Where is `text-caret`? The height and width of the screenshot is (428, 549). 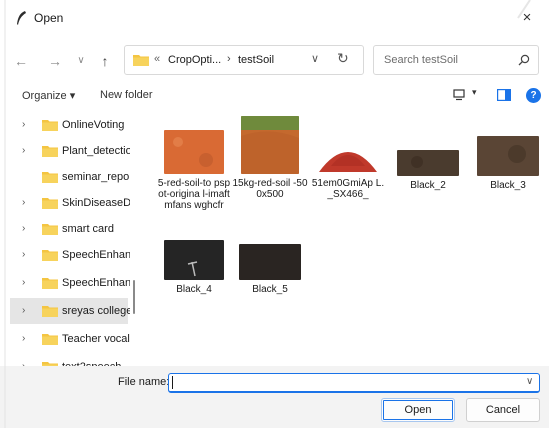 text-caret is located at coordinates (172, 382).